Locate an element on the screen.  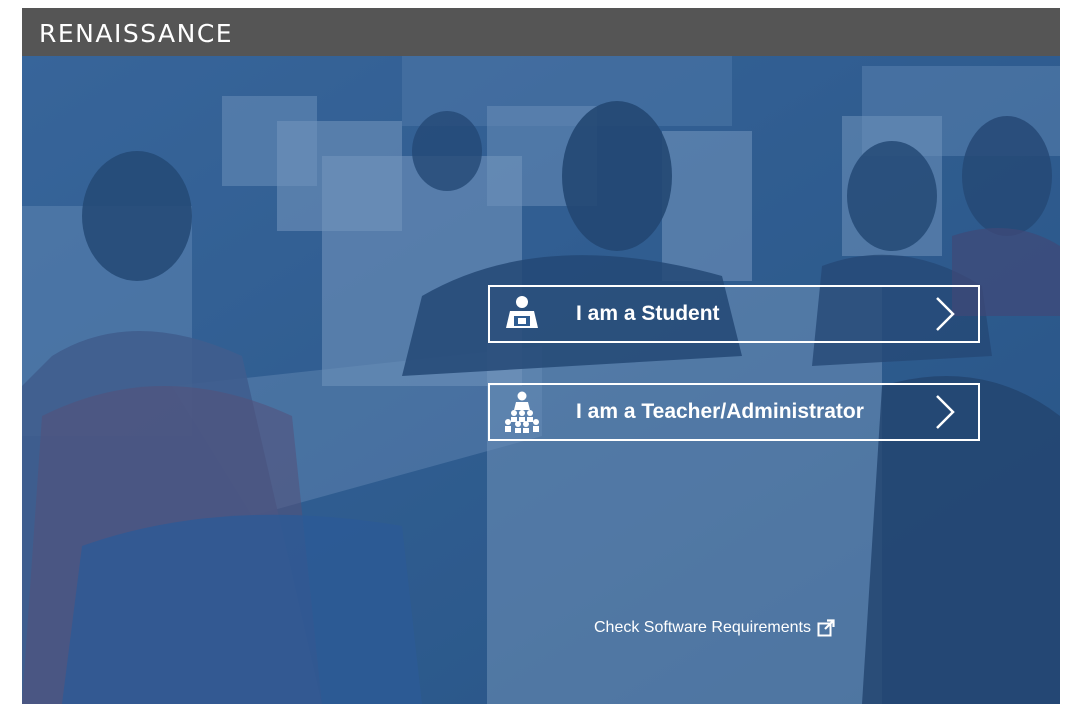
student-icon is located at coordinates (522, 314).